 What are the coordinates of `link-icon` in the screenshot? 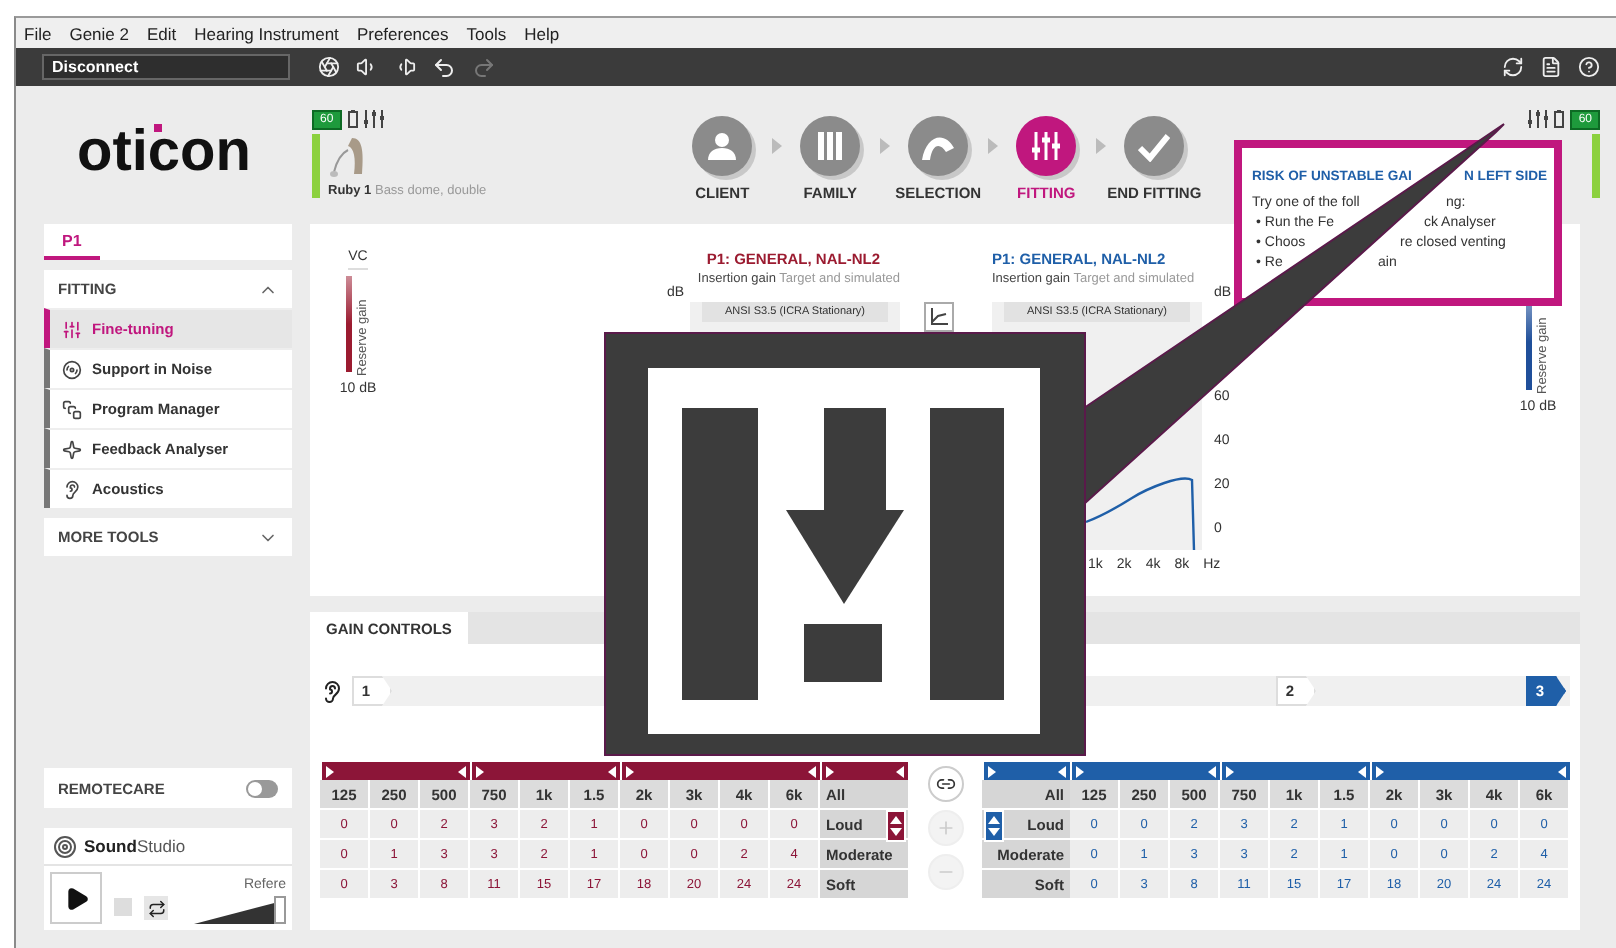 It's located at (945, 784).